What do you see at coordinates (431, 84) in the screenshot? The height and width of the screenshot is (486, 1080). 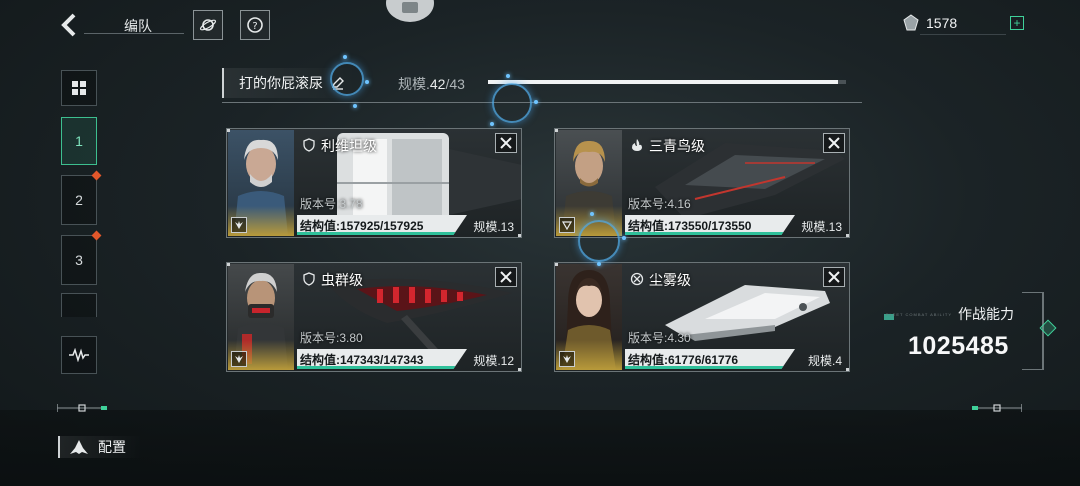 I see `fleet-scale: 规模.42/43` at bounding box center [431, 84].